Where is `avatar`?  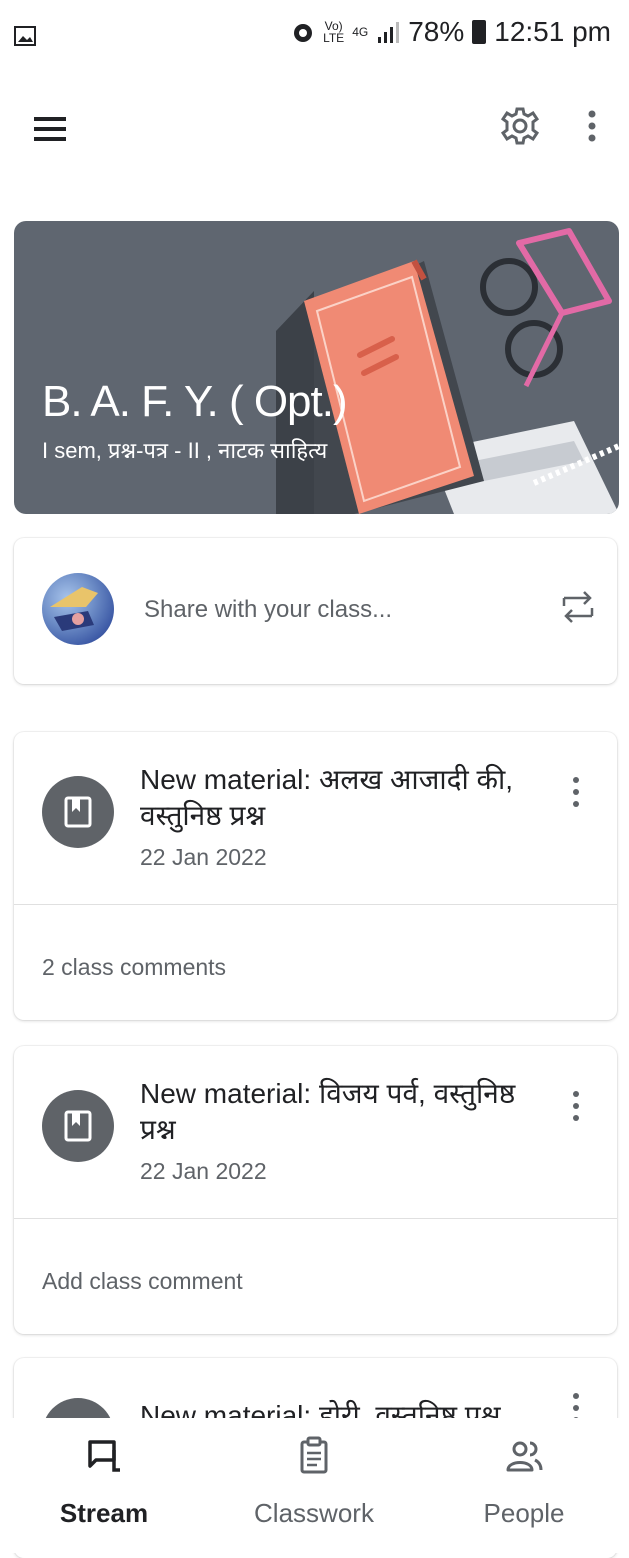 avatar is located at coordinates (78, 609).